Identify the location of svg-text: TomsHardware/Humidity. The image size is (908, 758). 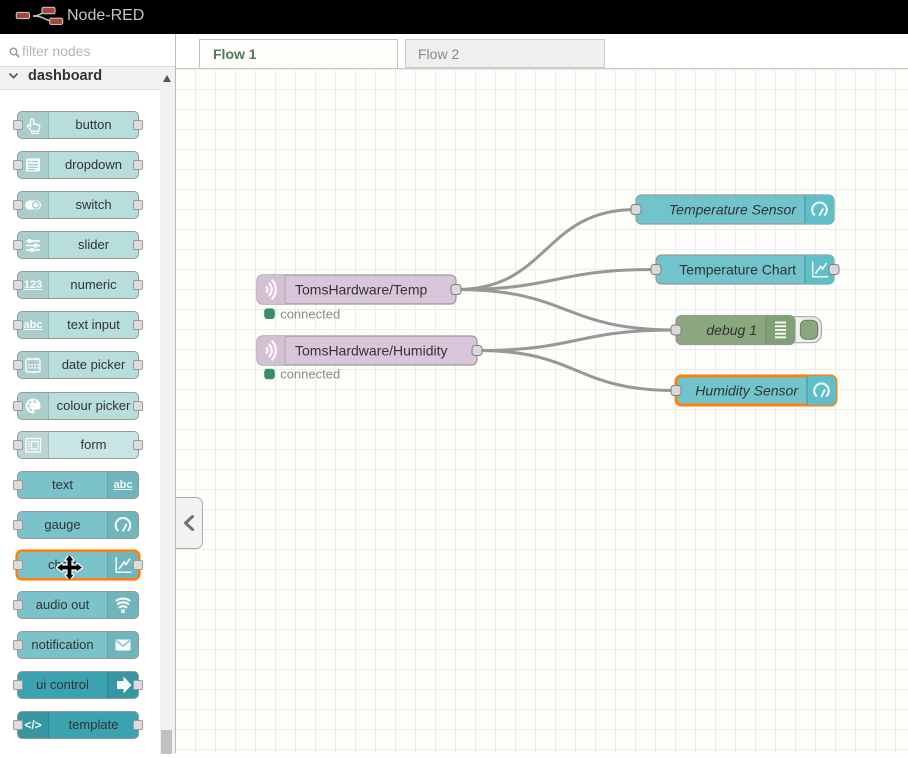
(371, 351).